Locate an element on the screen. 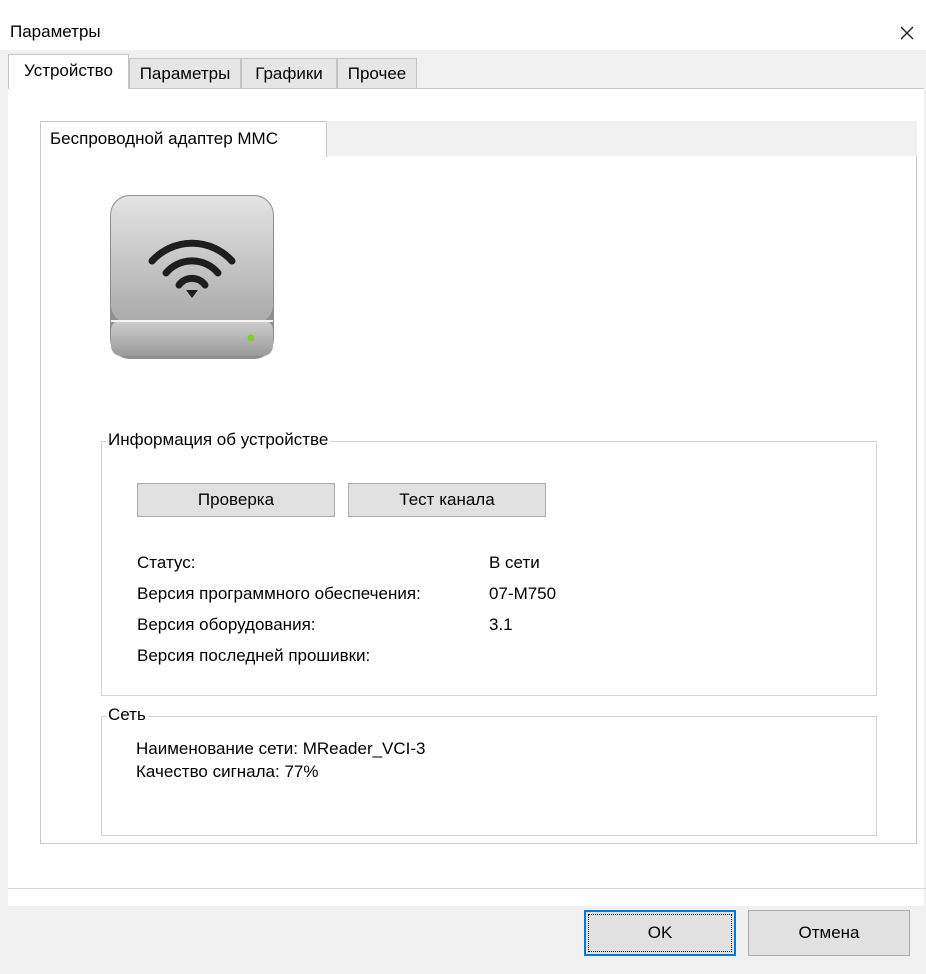 The width and height of the screenshot is (926, 974). title-bar: Параметры is located at coordinates (463, 31).